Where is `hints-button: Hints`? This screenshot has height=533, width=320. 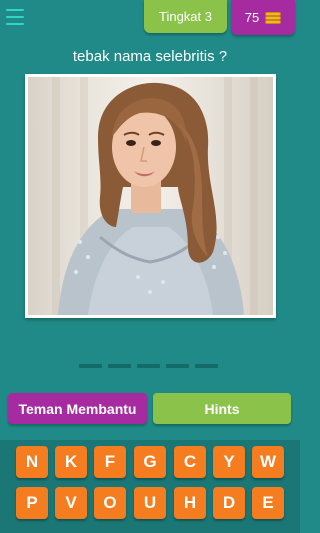 hints-button: Hints is located at coordinates (222, 408).